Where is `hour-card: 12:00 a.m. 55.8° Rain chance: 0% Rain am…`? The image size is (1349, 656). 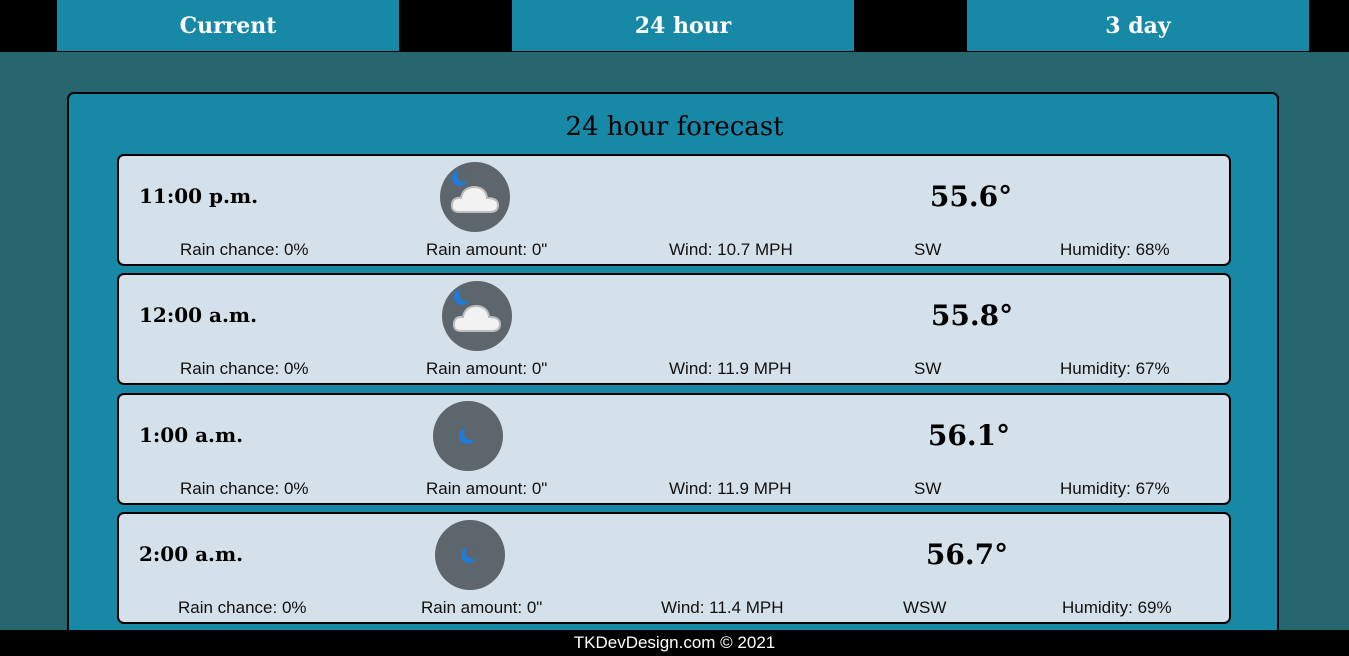
hour-card: 12:00 a.m. 55.8° Rain chance: 0% Rain am… is located at coordinates (674, 329).